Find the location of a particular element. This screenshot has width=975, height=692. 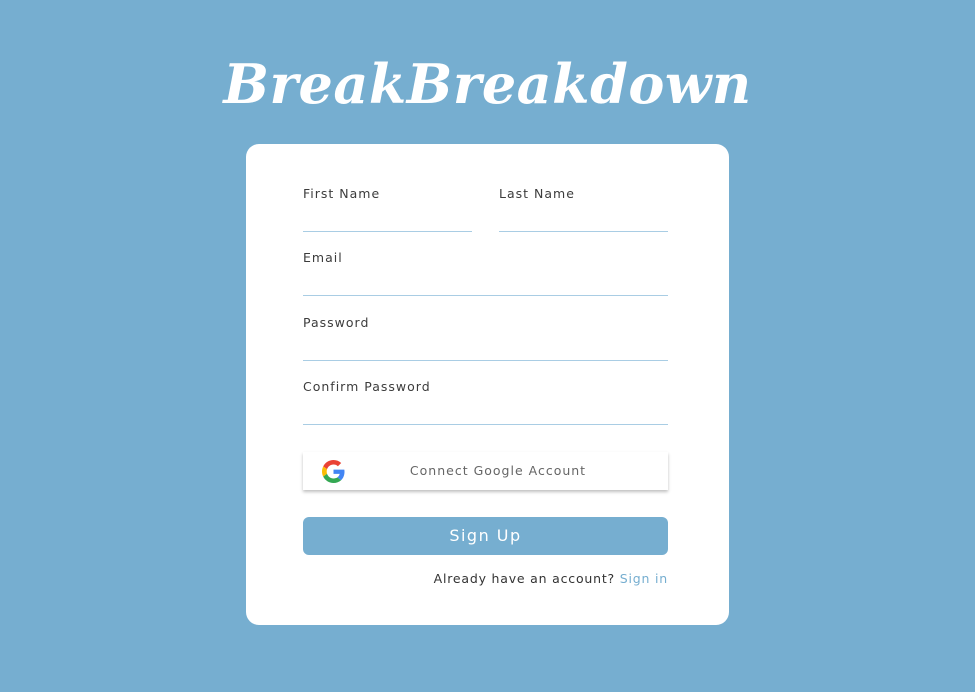

first-name-label: First Name is located at coordinates (342, 193).